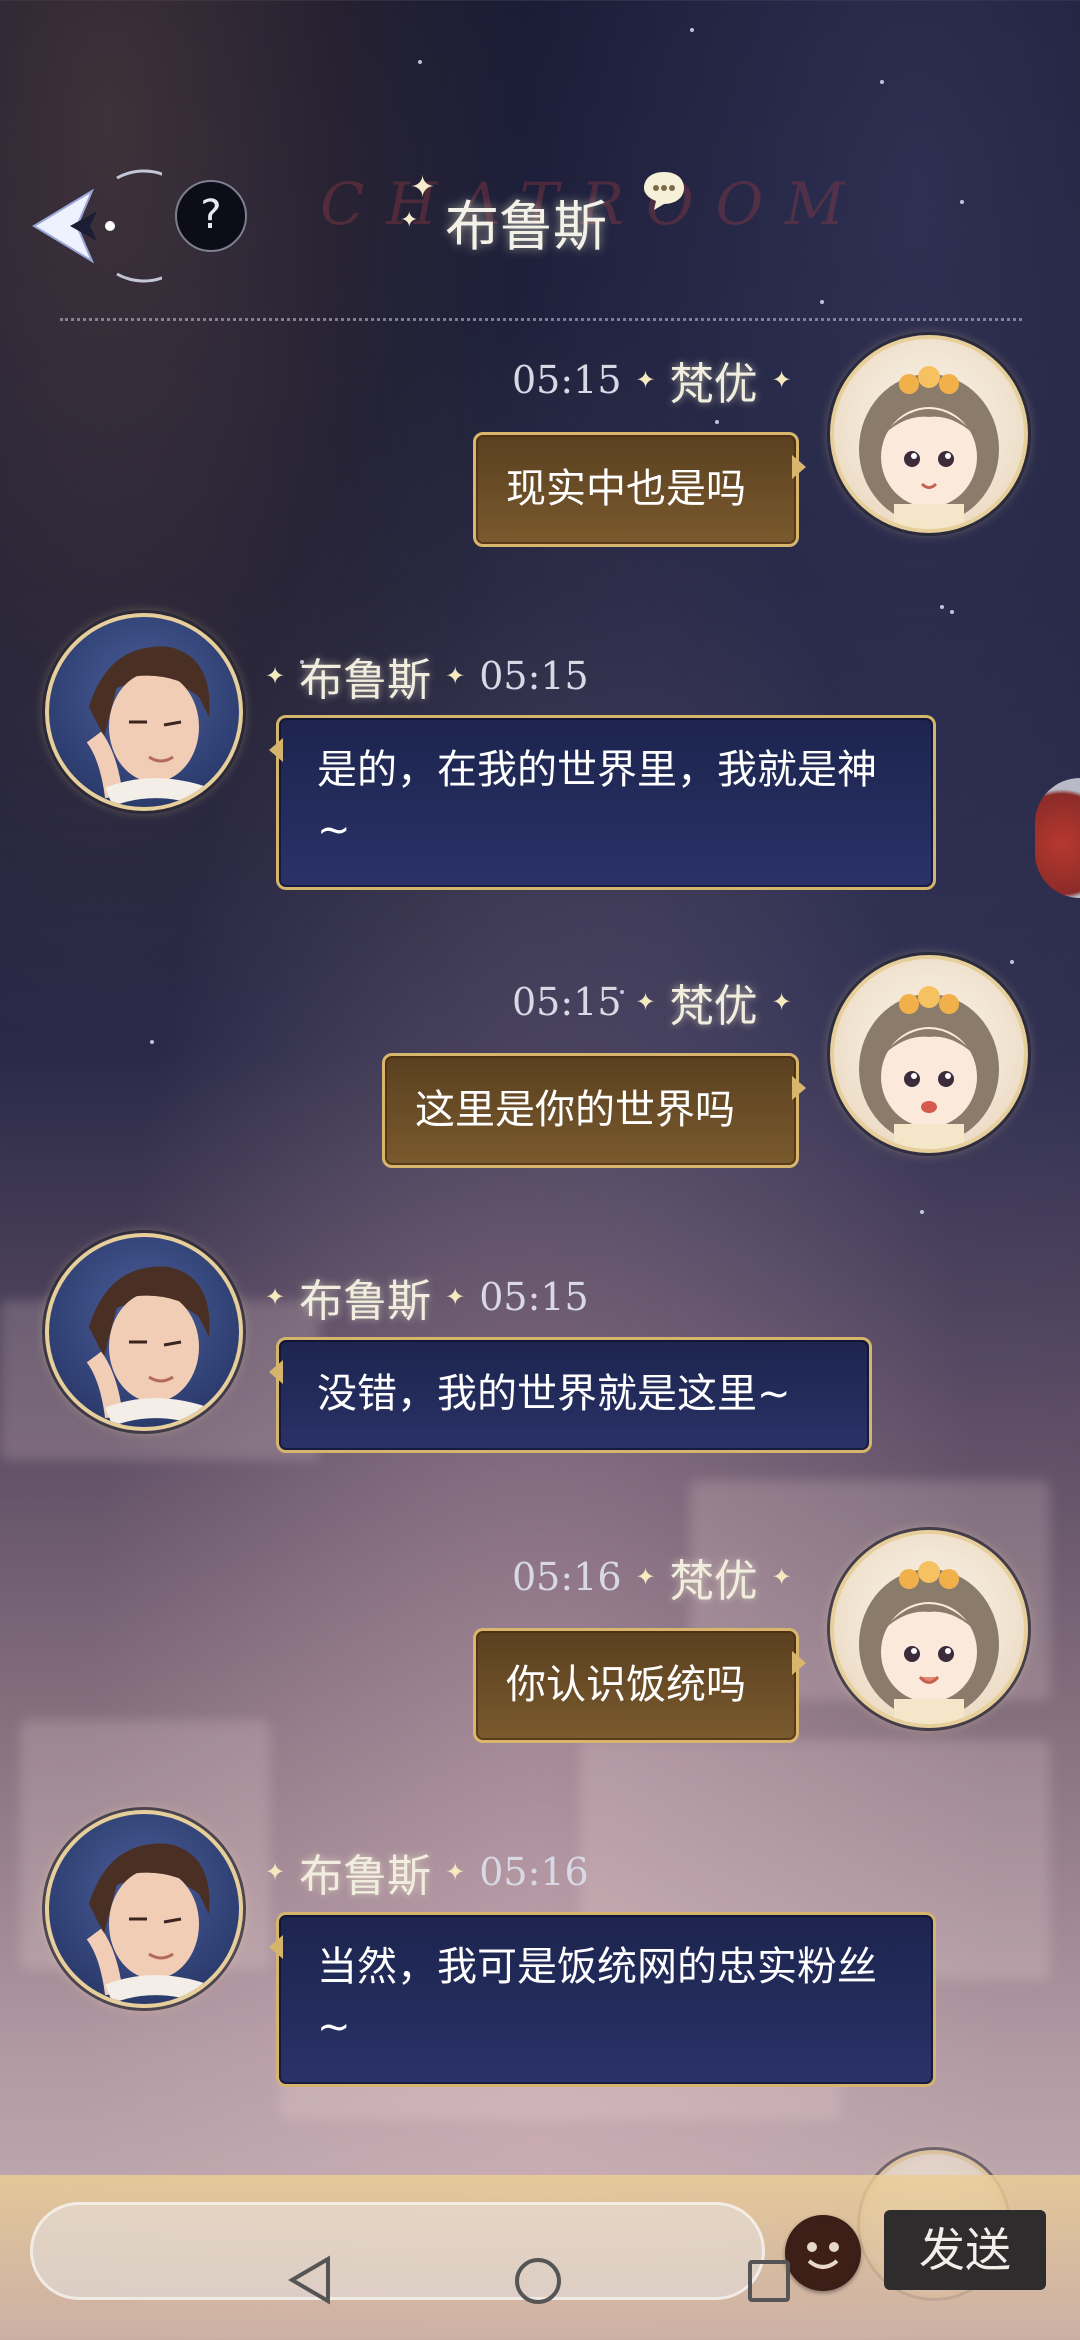 The image size is (1080, 2340). I want to click on send-button: 发送, so click(965, 2250).